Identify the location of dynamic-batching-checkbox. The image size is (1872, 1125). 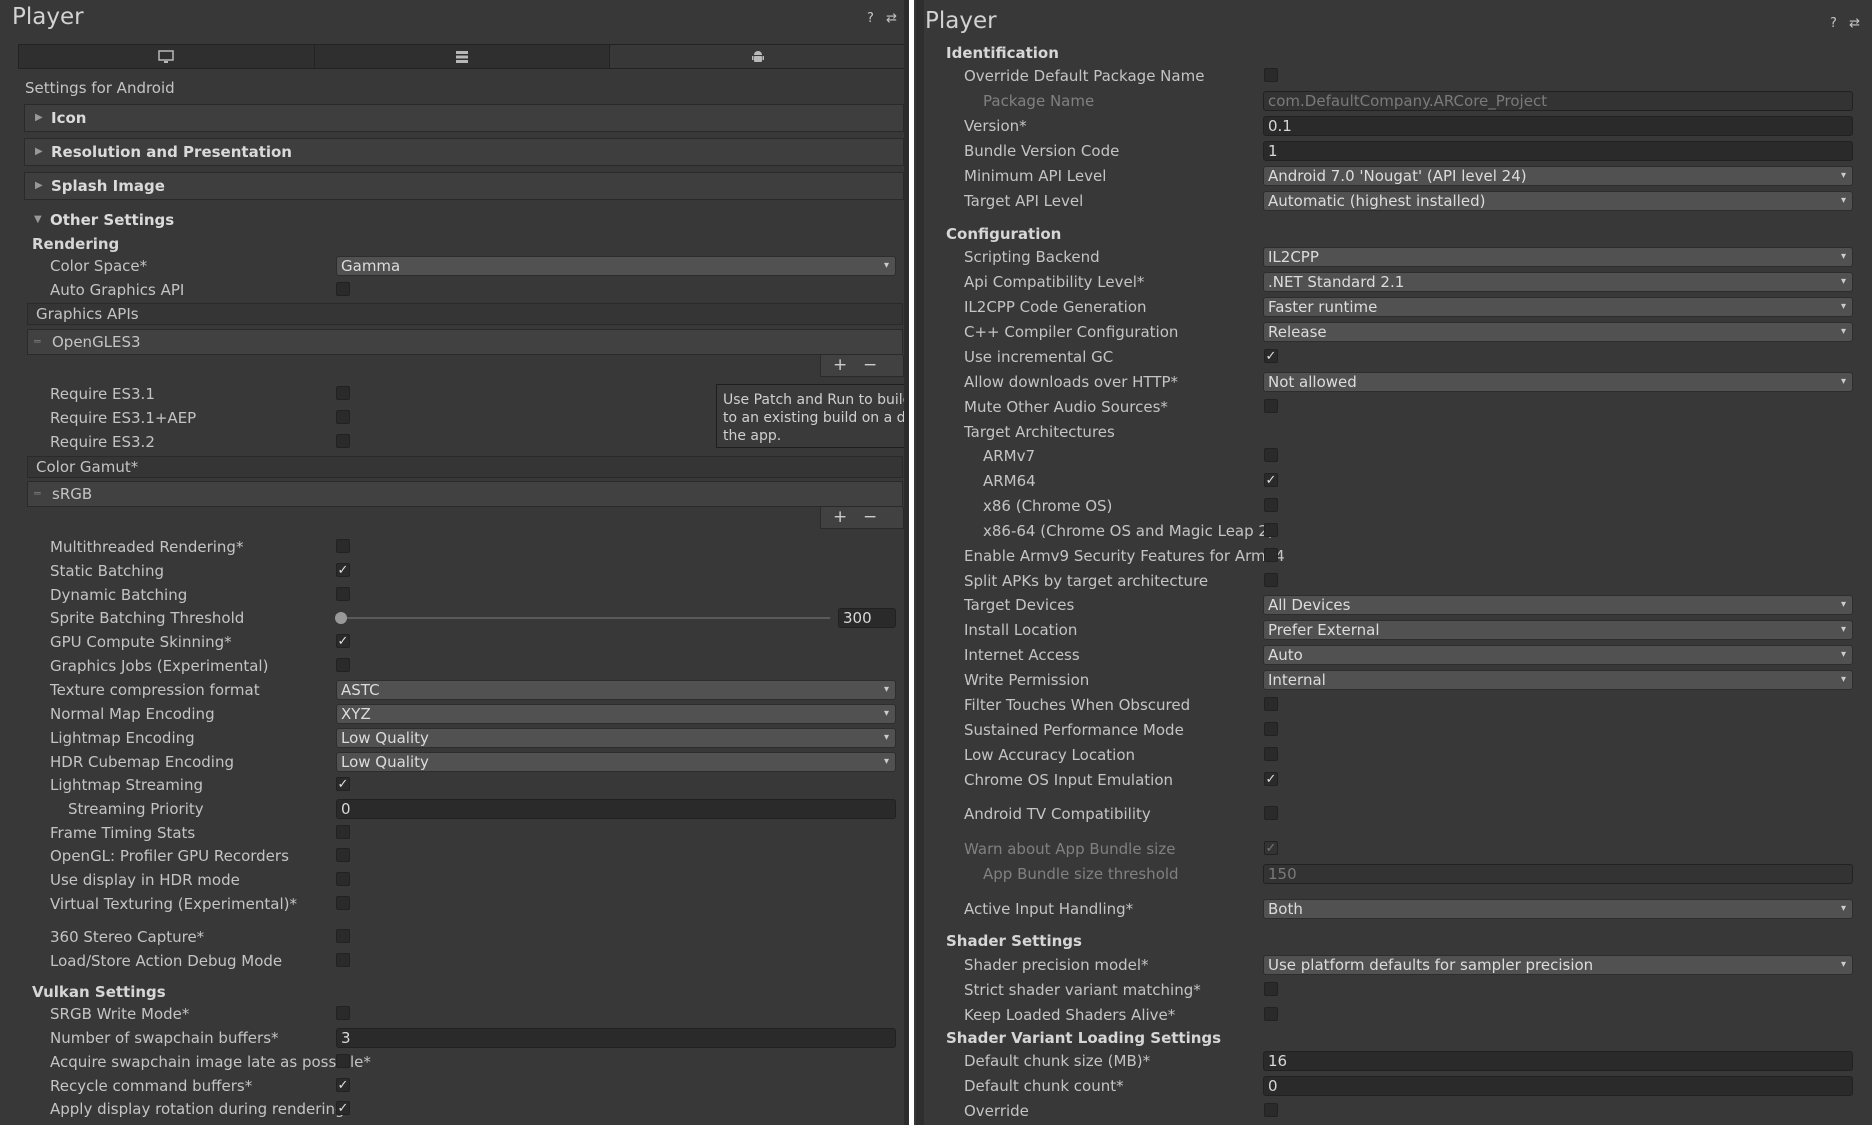
(343, 594).